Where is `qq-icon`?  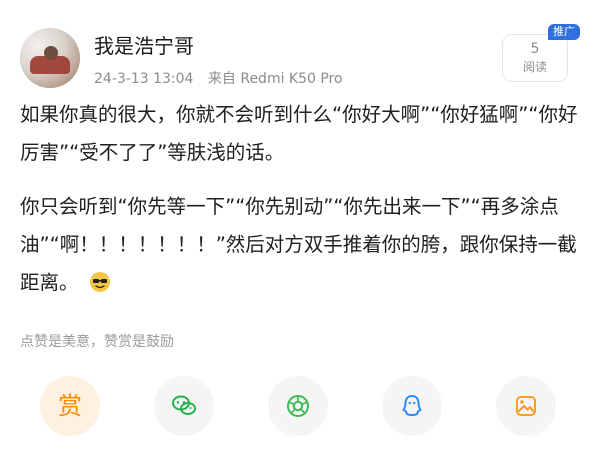 qq-icon is located at coordinates (412, 406).